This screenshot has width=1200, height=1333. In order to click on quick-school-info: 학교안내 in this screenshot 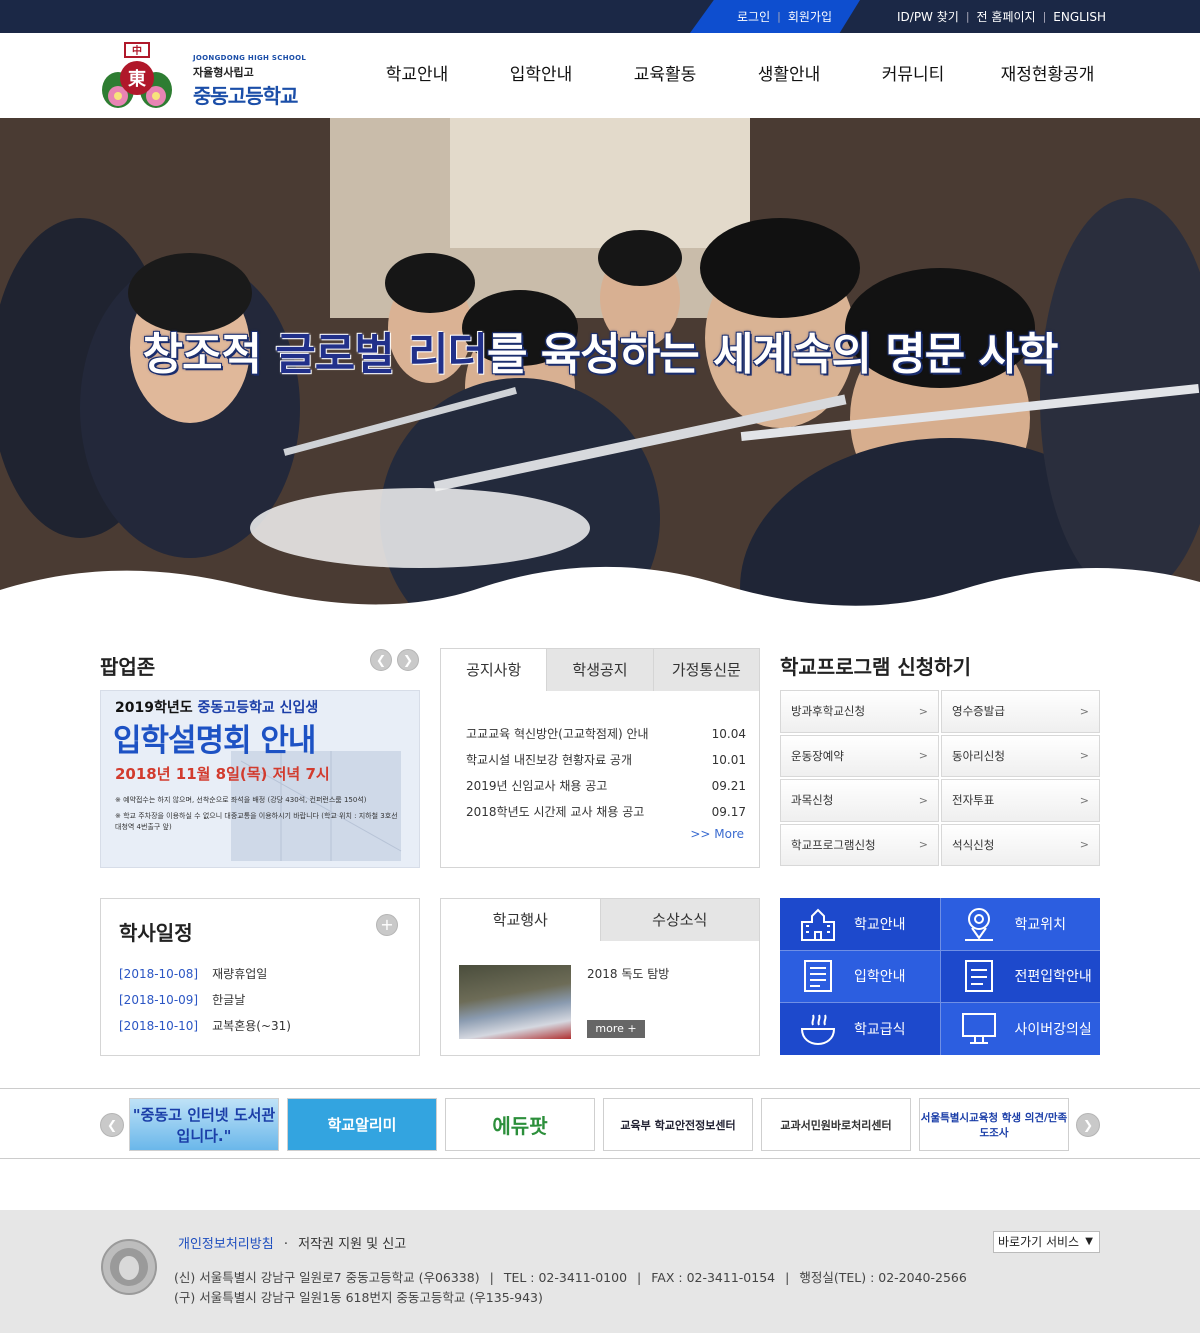, I will do `click(860, 924)`.